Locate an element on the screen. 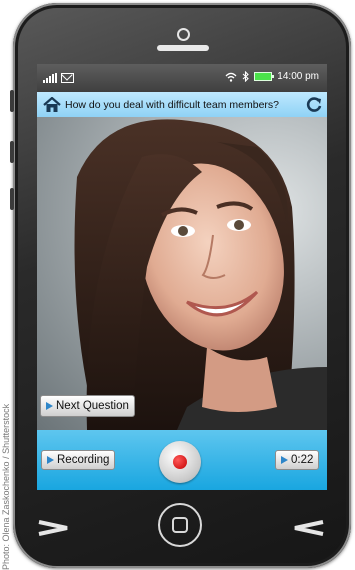 The image size is (355, 570). recording-controls: Recording 0:22 is located at coordinates (182, 460).